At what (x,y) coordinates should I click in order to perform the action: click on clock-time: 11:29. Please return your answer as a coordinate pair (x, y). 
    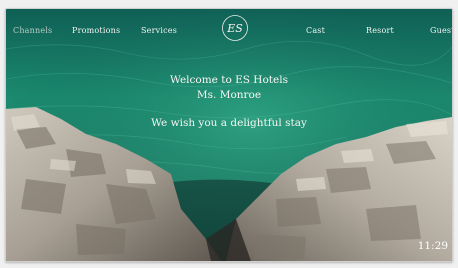
    Looking at the image, I should click on (432, 246).